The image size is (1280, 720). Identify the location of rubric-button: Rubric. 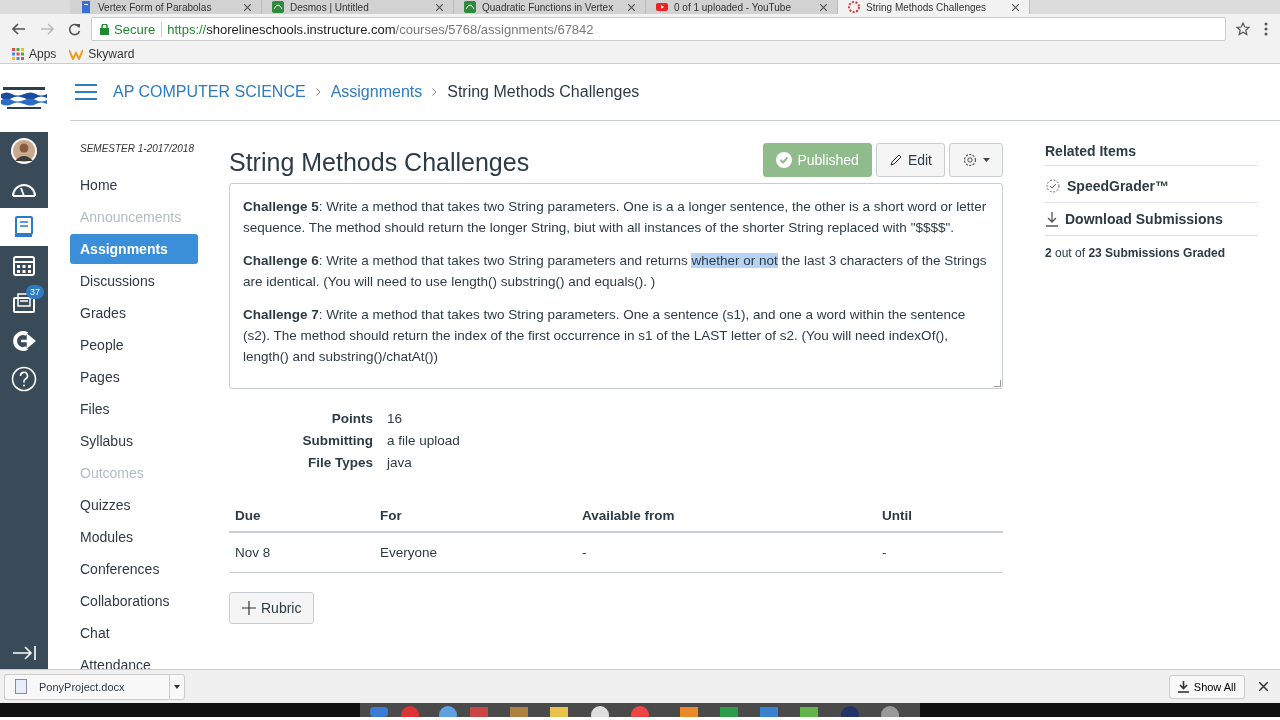
(272, 608).